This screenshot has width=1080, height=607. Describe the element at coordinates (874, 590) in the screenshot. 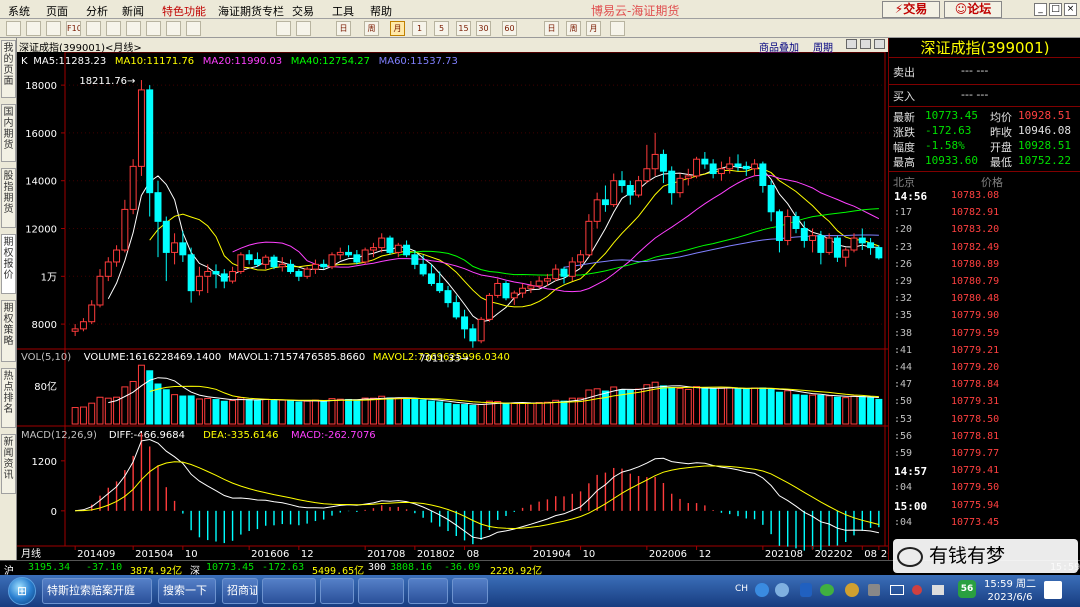

I see `tray-app3-icon` at that location.